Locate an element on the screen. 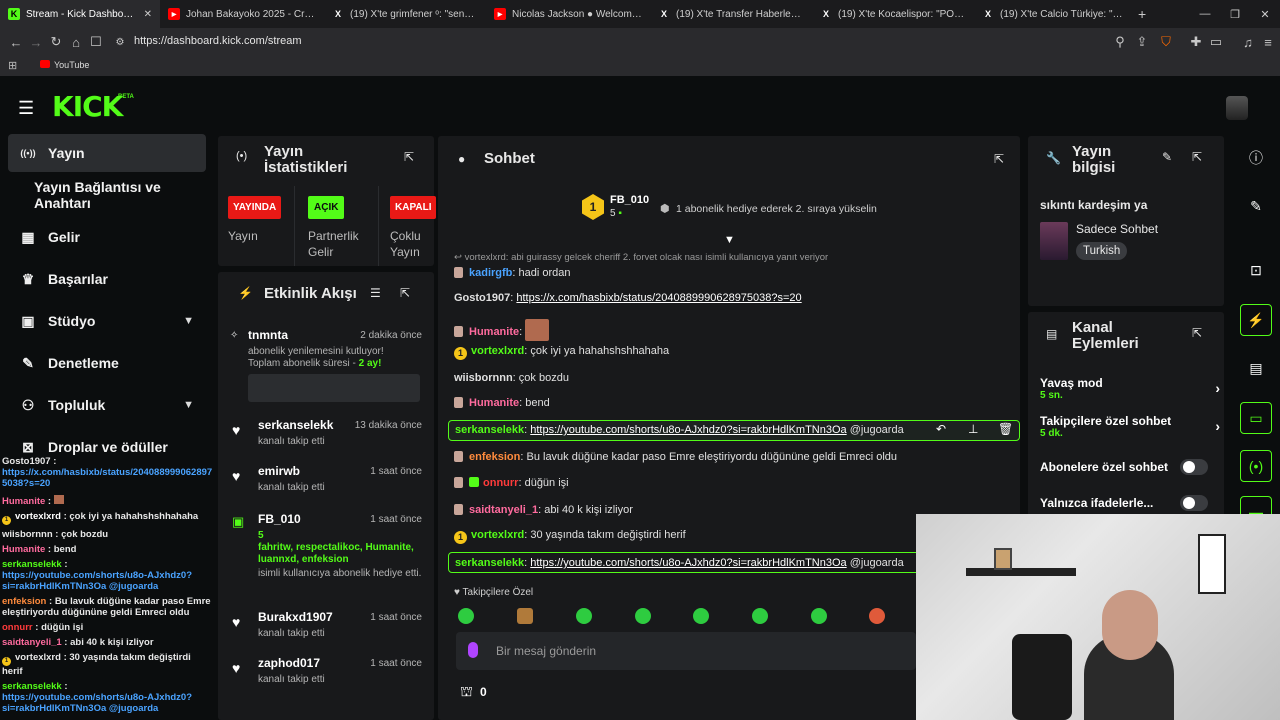 This screenshot has height=720, width=1280. notes-icon: ▤ is located at coordinates (1256, 368).